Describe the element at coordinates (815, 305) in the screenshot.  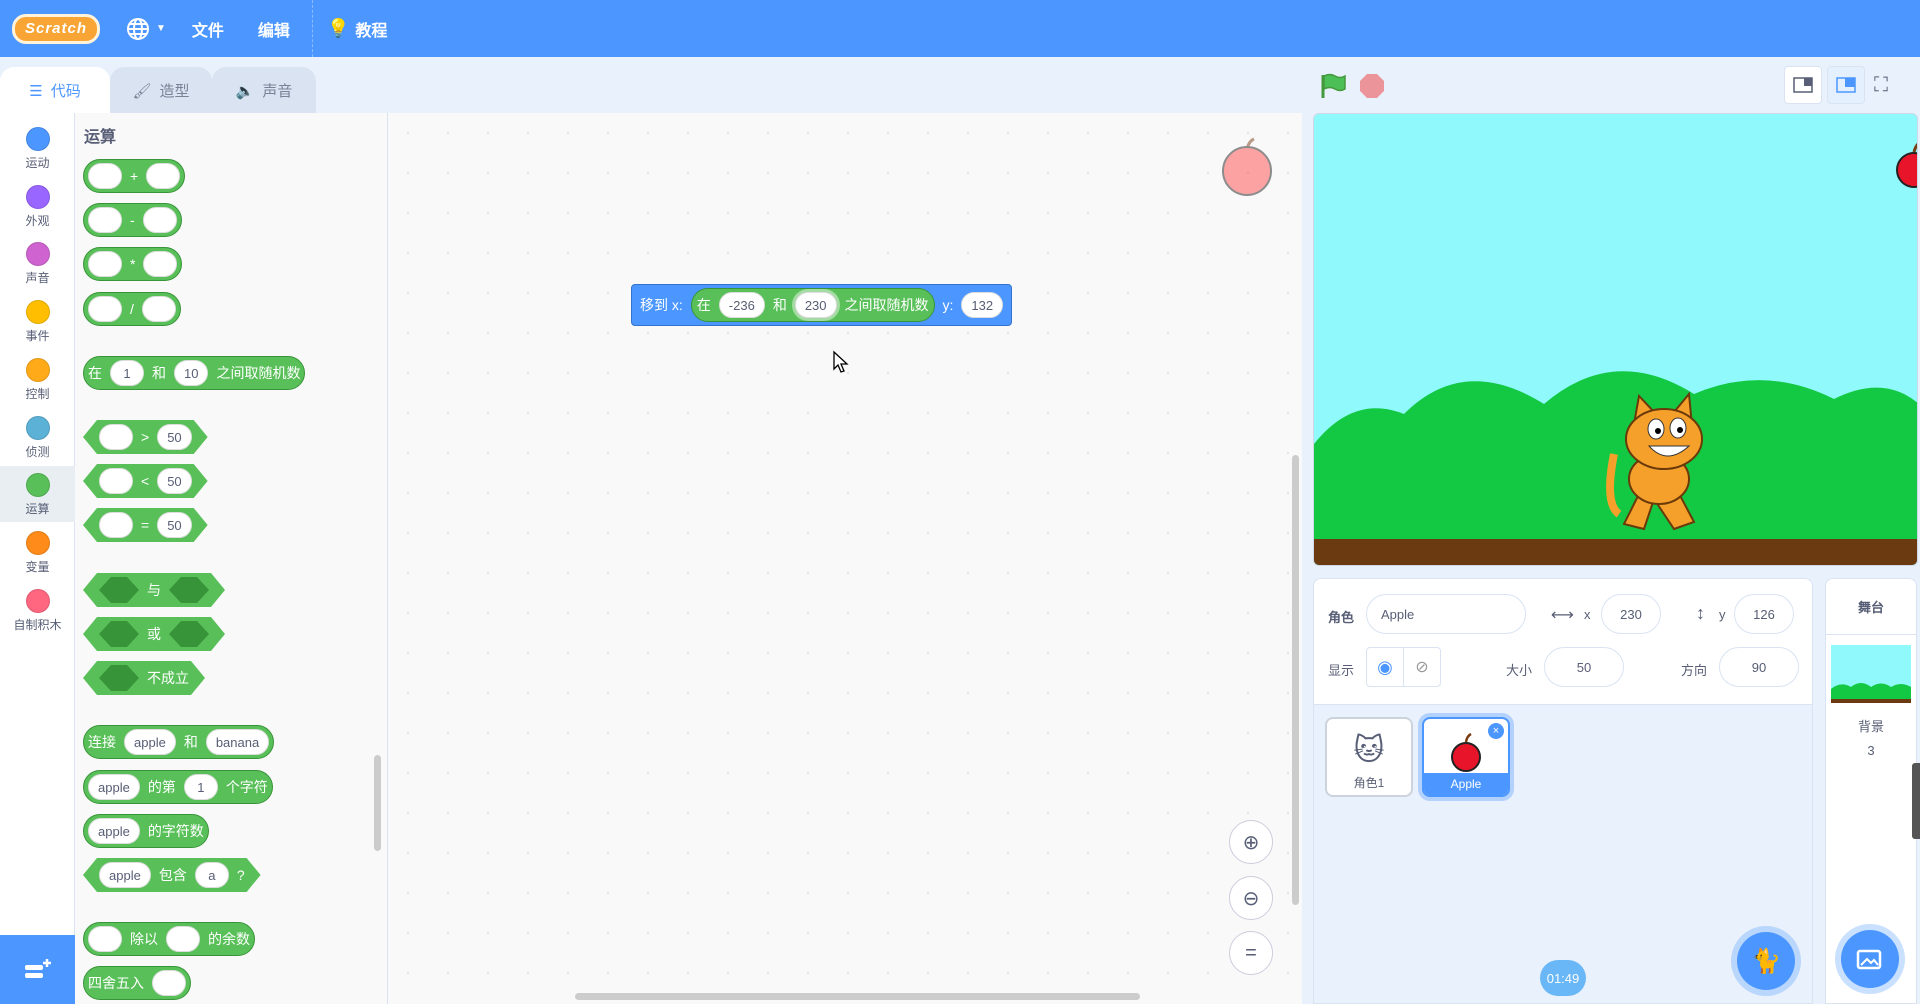
I see `random-to-input: 230` at that location.